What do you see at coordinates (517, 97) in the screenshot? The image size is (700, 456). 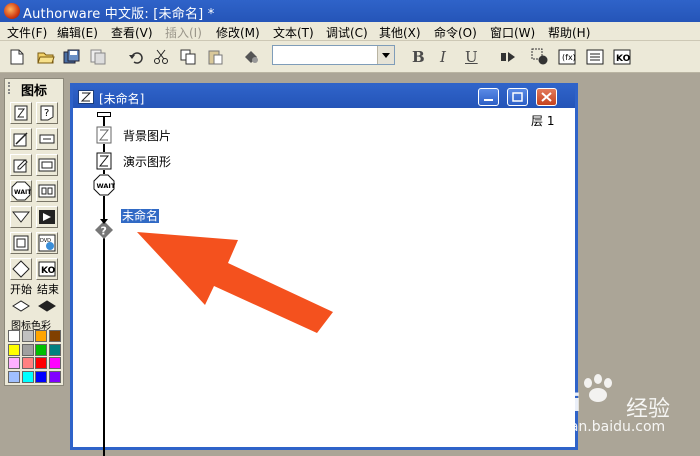 I see `maximize-button` at bounding box center [517, 97].